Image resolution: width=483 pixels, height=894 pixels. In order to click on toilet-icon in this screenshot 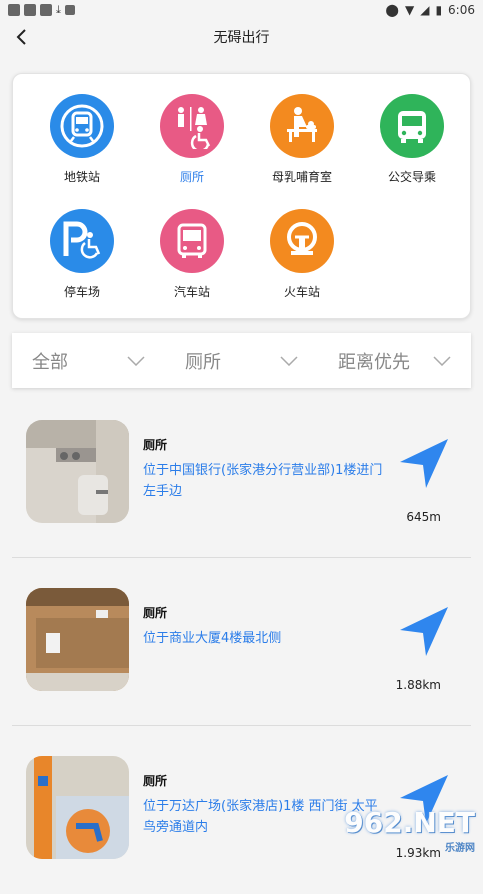, I will do `click(192, 126)`.